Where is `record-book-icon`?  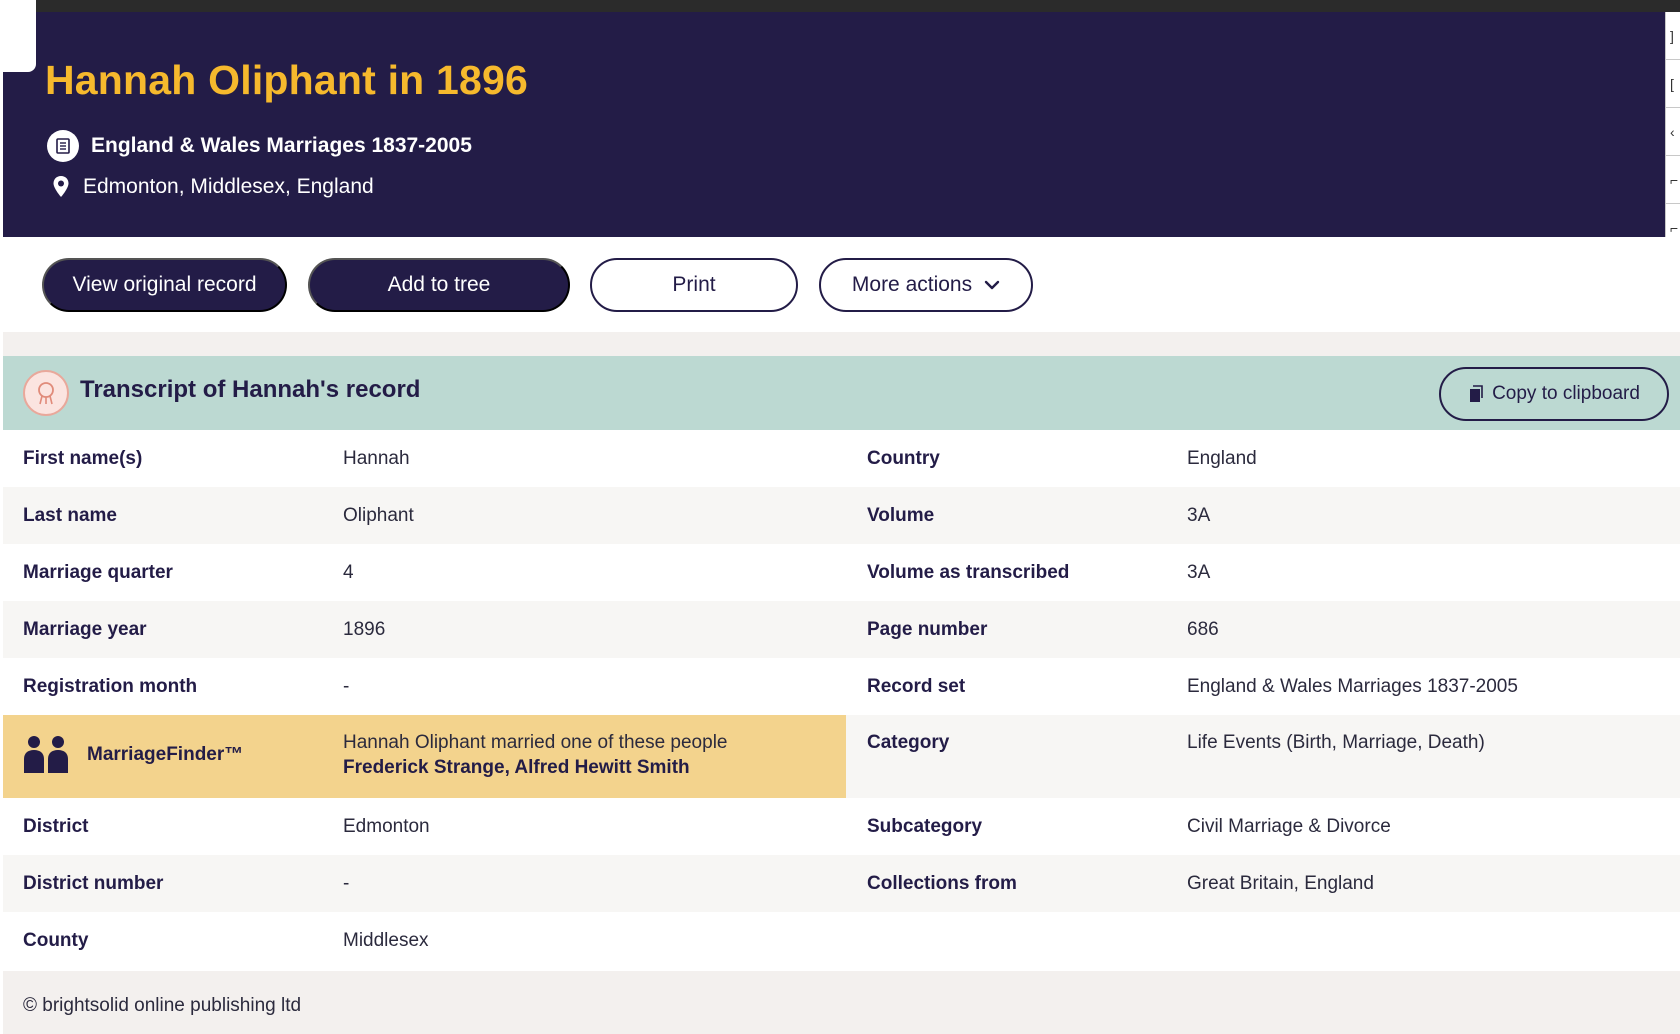
record-book-icon is located at coordinates (63, 146).